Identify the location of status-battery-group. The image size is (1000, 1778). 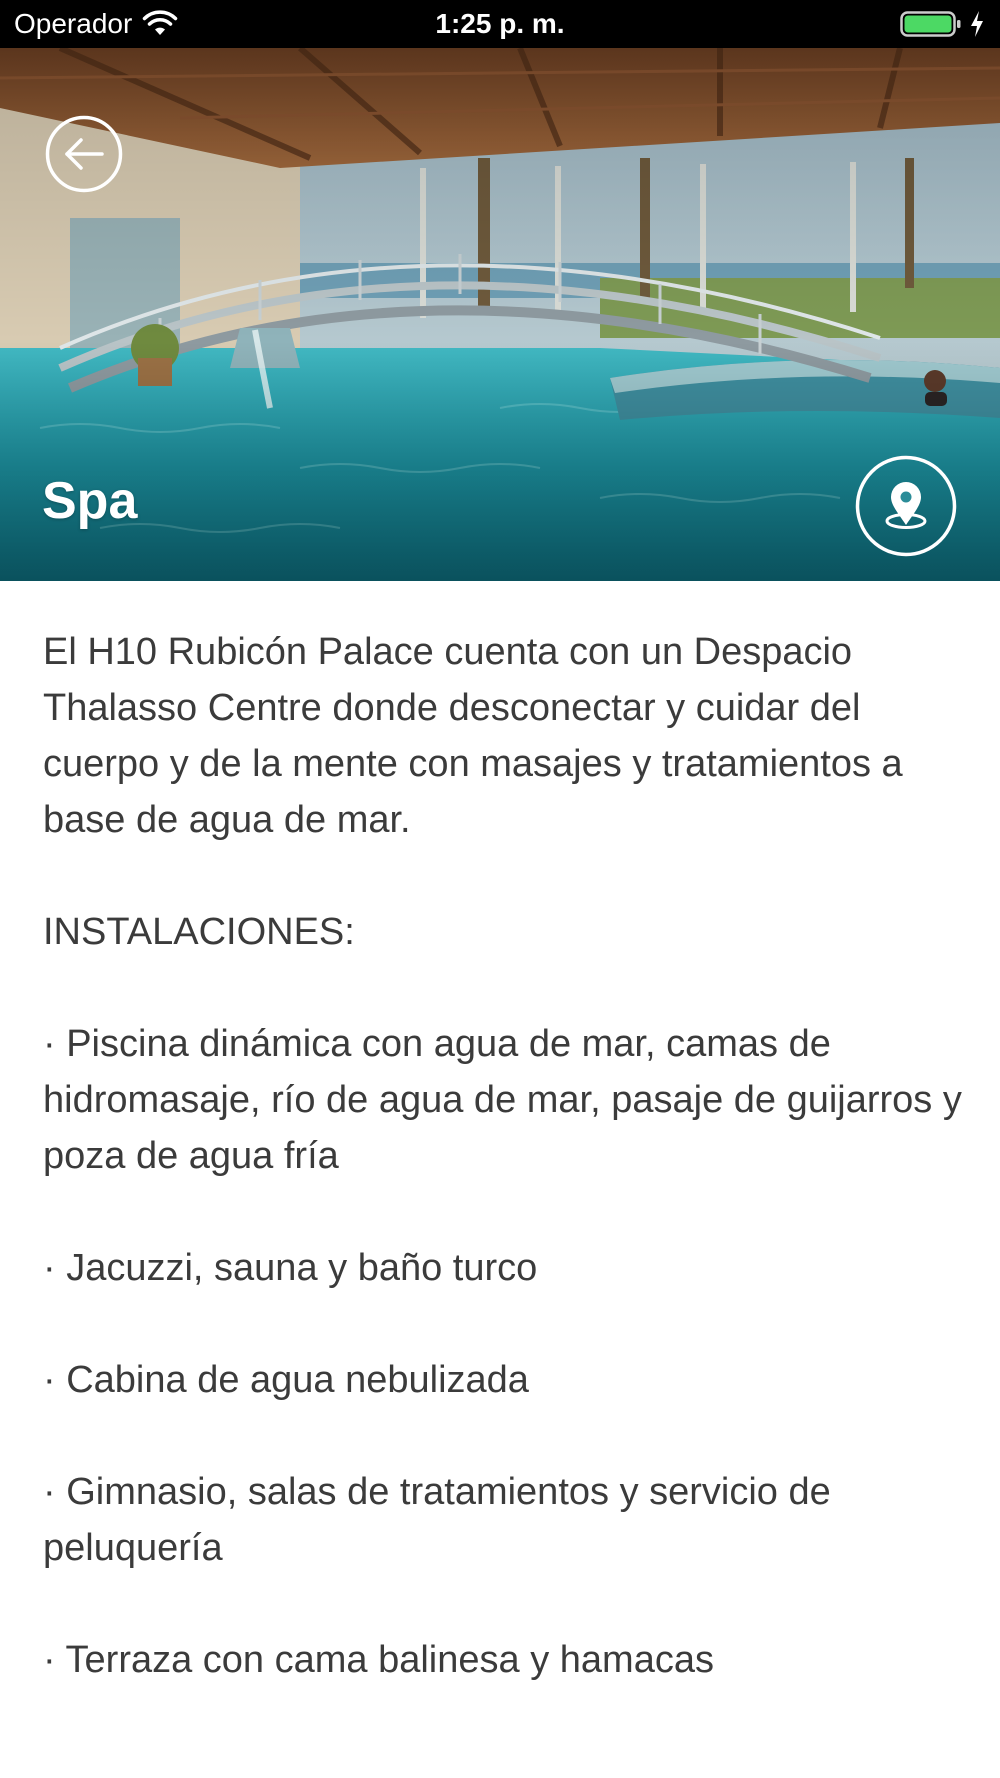
(943, 24).